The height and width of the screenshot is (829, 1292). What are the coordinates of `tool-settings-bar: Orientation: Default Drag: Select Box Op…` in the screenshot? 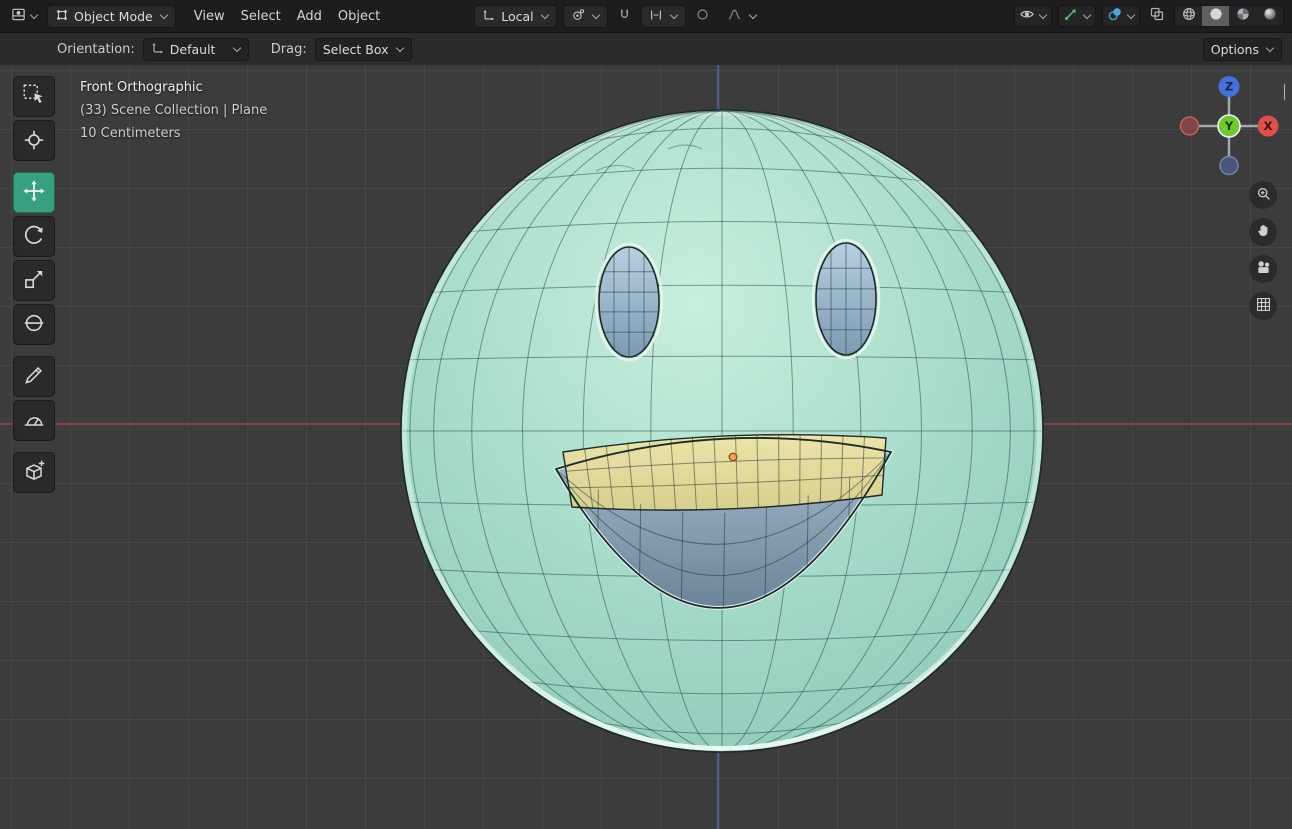 It's located at (646, 48).